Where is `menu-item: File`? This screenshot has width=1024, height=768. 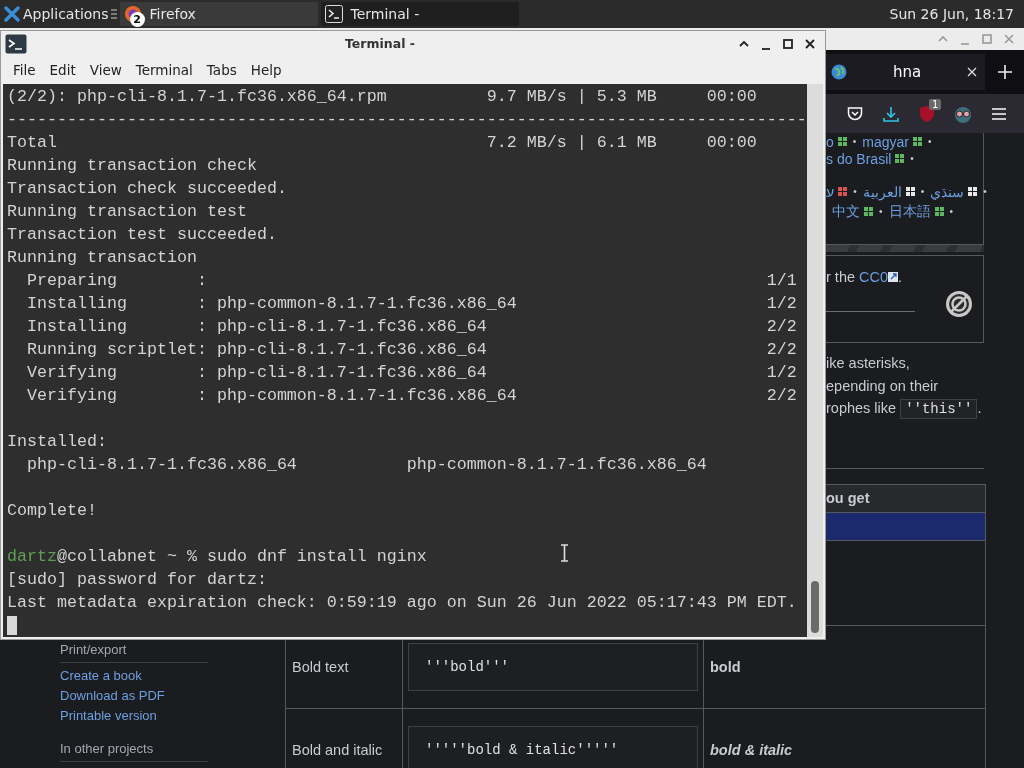 menu-item: File is located at coordinates (24, 70).